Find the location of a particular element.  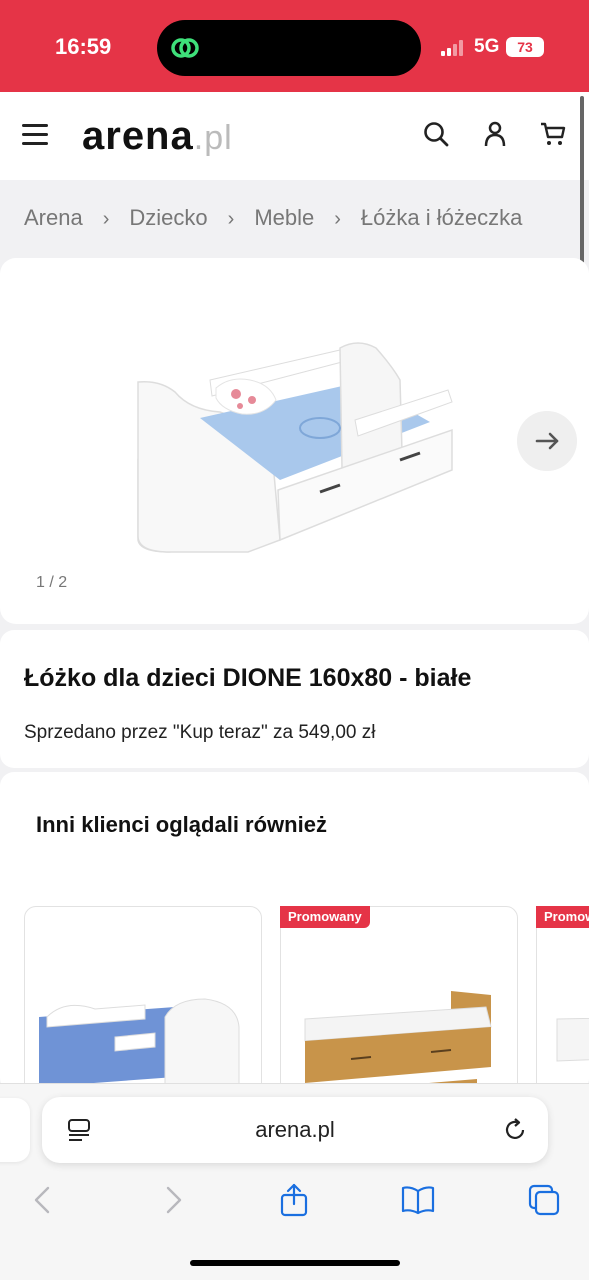

breadcrumb-item-beds: Łóżka i łóżeczka is located at coordinates (441, 217).